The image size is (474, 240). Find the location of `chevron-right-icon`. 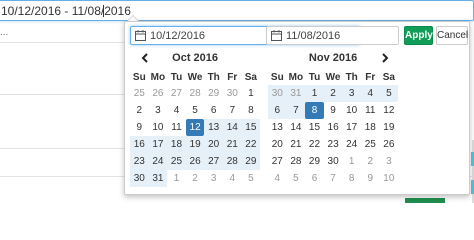

chevron-right-icon is located at coordinates (385, 58).